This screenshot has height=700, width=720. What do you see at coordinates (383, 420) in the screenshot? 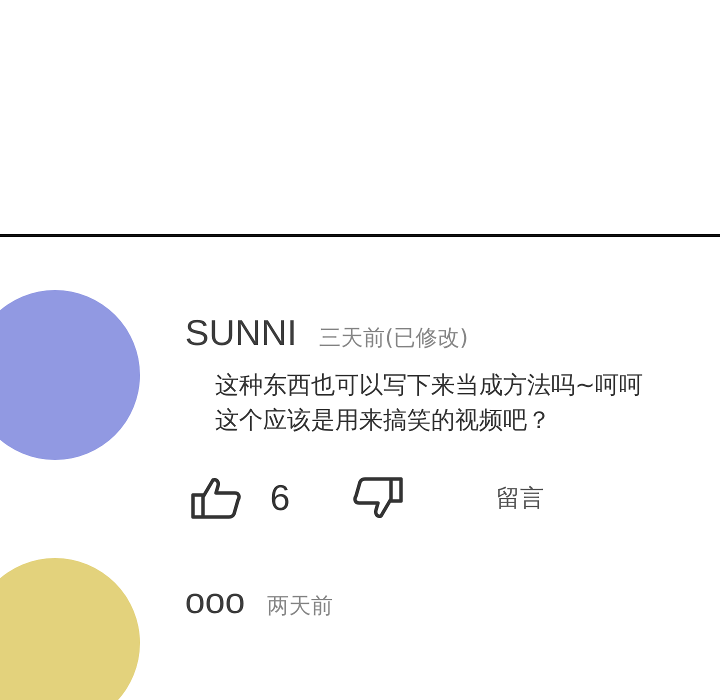
I see `comment-text: 这个应该是用来搞笑的视频吧？` at bounding box center [383, 420].